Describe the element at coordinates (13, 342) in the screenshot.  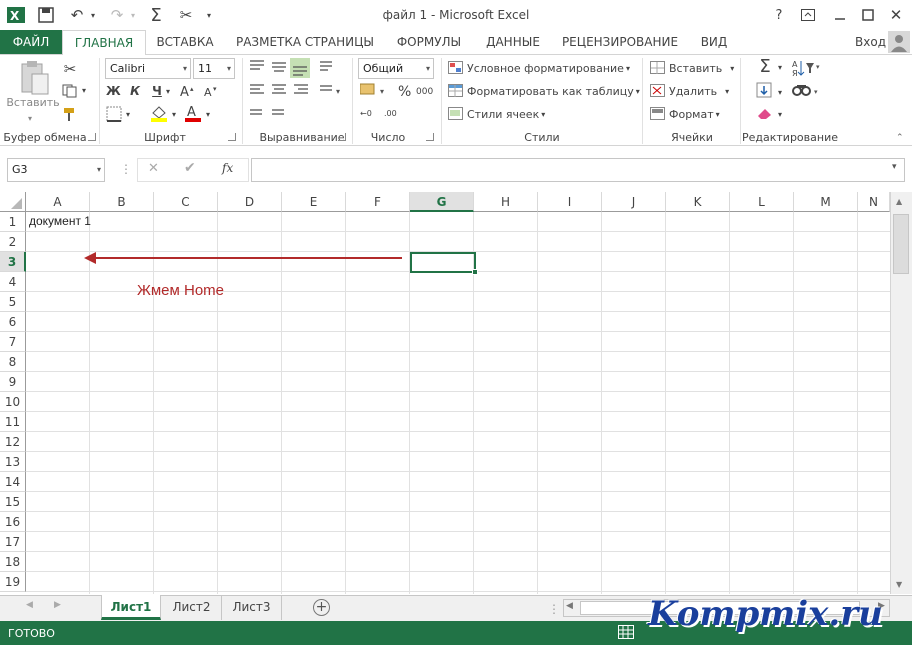
I see `row-header-7: 7` at that location.